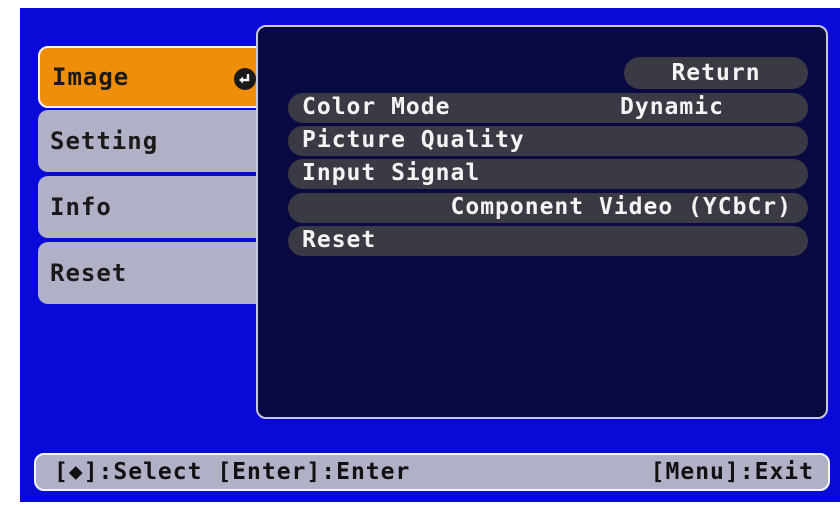 Image resolution: width=840 pixels, height=510 pixels. What do you see at coordinates (154, 273) in the screenshot?
I see `tab-reset: Reset` at bounding box center [154, 273].